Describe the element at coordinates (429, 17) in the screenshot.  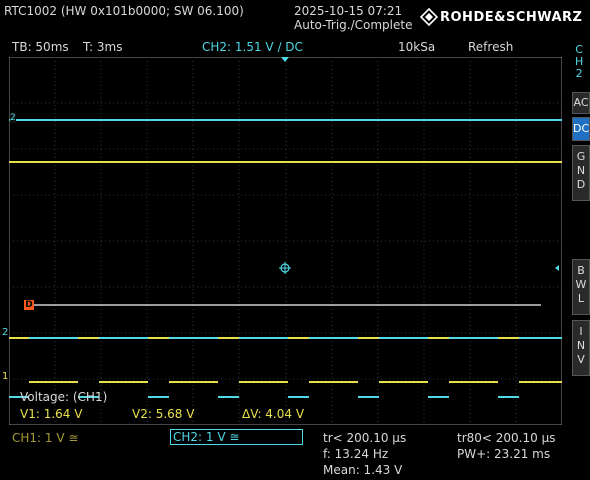
I see `rohde-schwarz-diamond-icon` at that location.